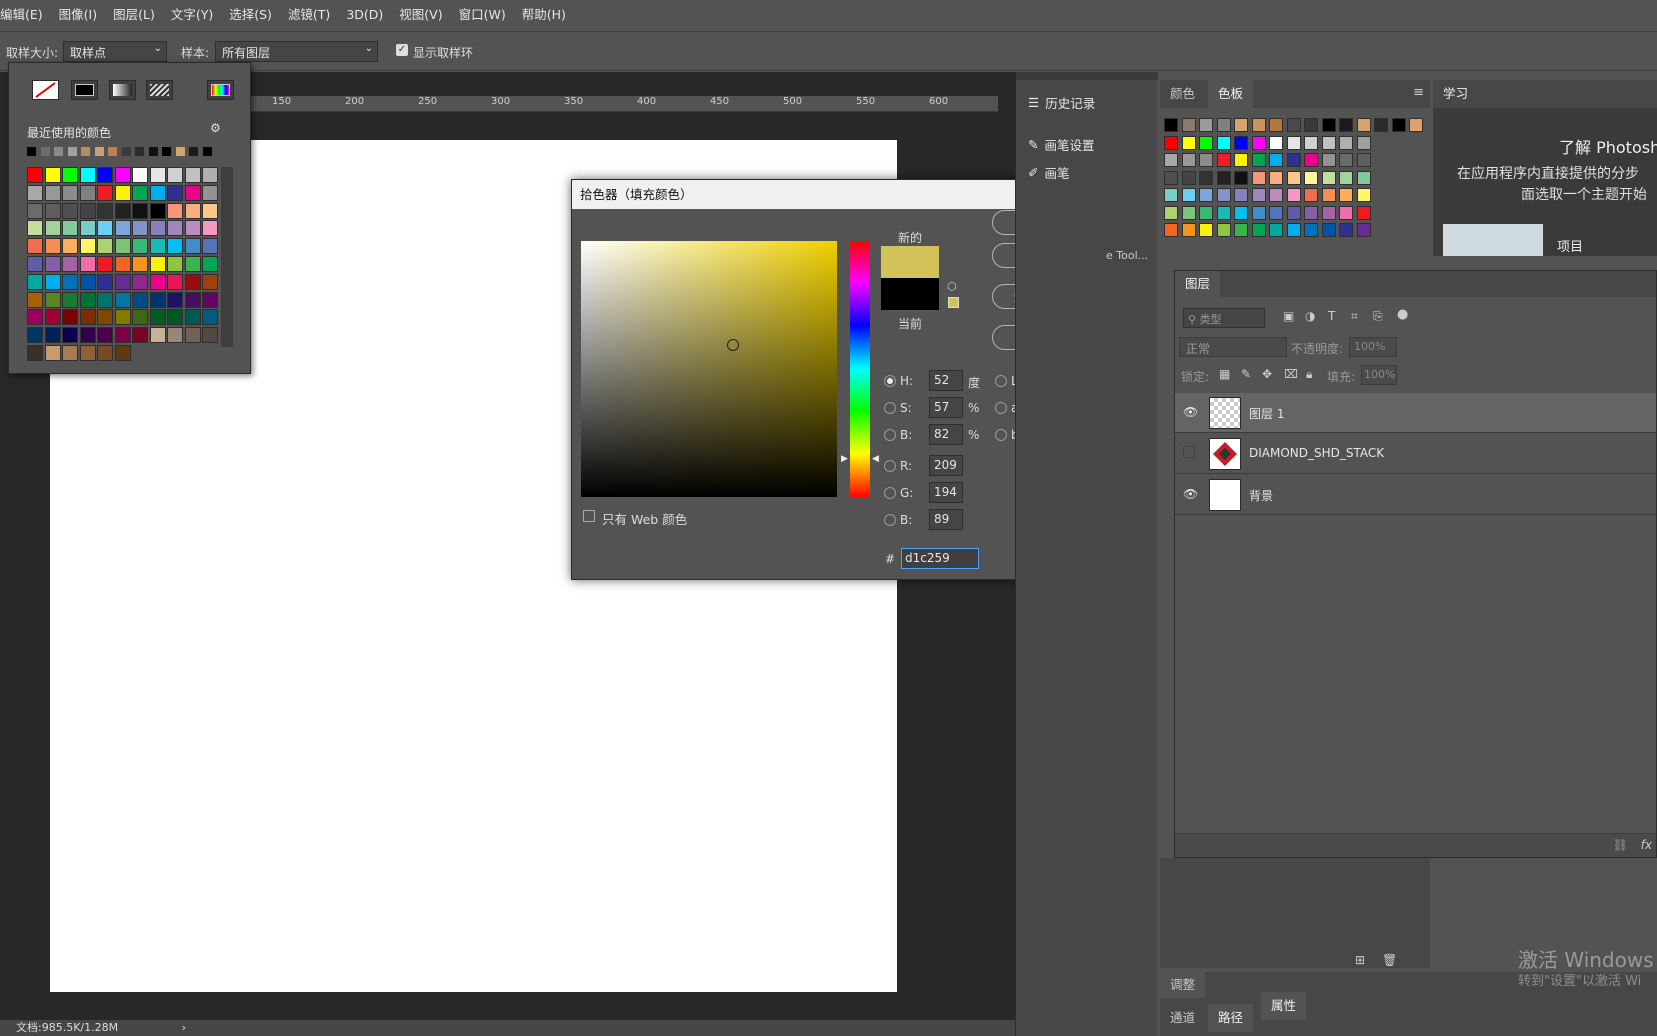  I want to click on menu-item: 文字(Y), so click(192, 15).